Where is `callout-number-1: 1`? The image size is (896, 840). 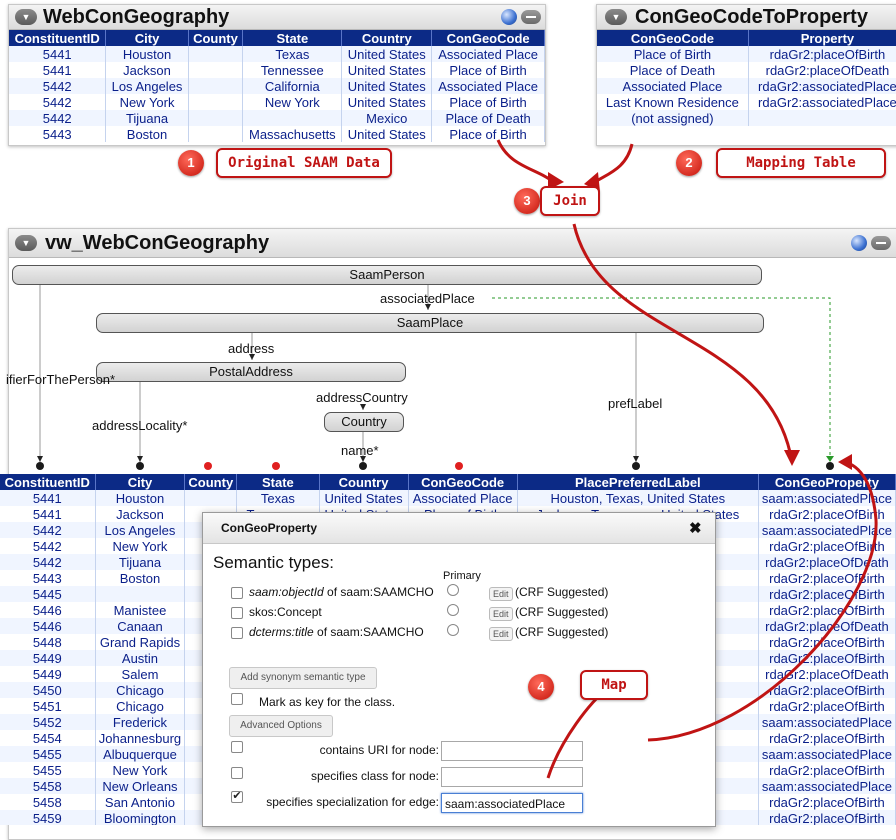
callout-number-1: 1 is located at coordinates (191, 163).